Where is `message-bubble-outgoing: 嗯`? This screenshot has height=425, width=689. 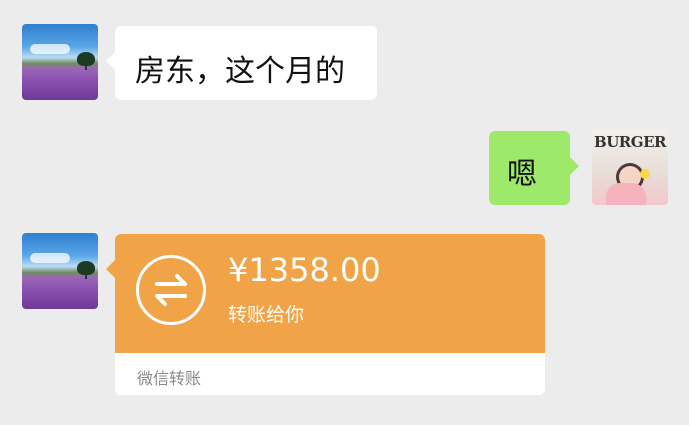 message-bubble-outgoing: 嗯 is located at coordinates (534, 168).